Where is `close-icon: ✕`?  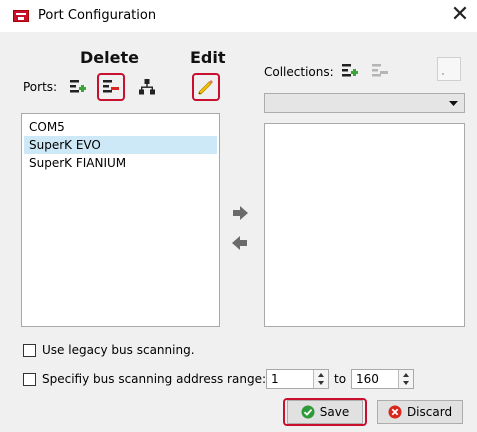
close-icon: ✕ is located at coordinates (460, 15).